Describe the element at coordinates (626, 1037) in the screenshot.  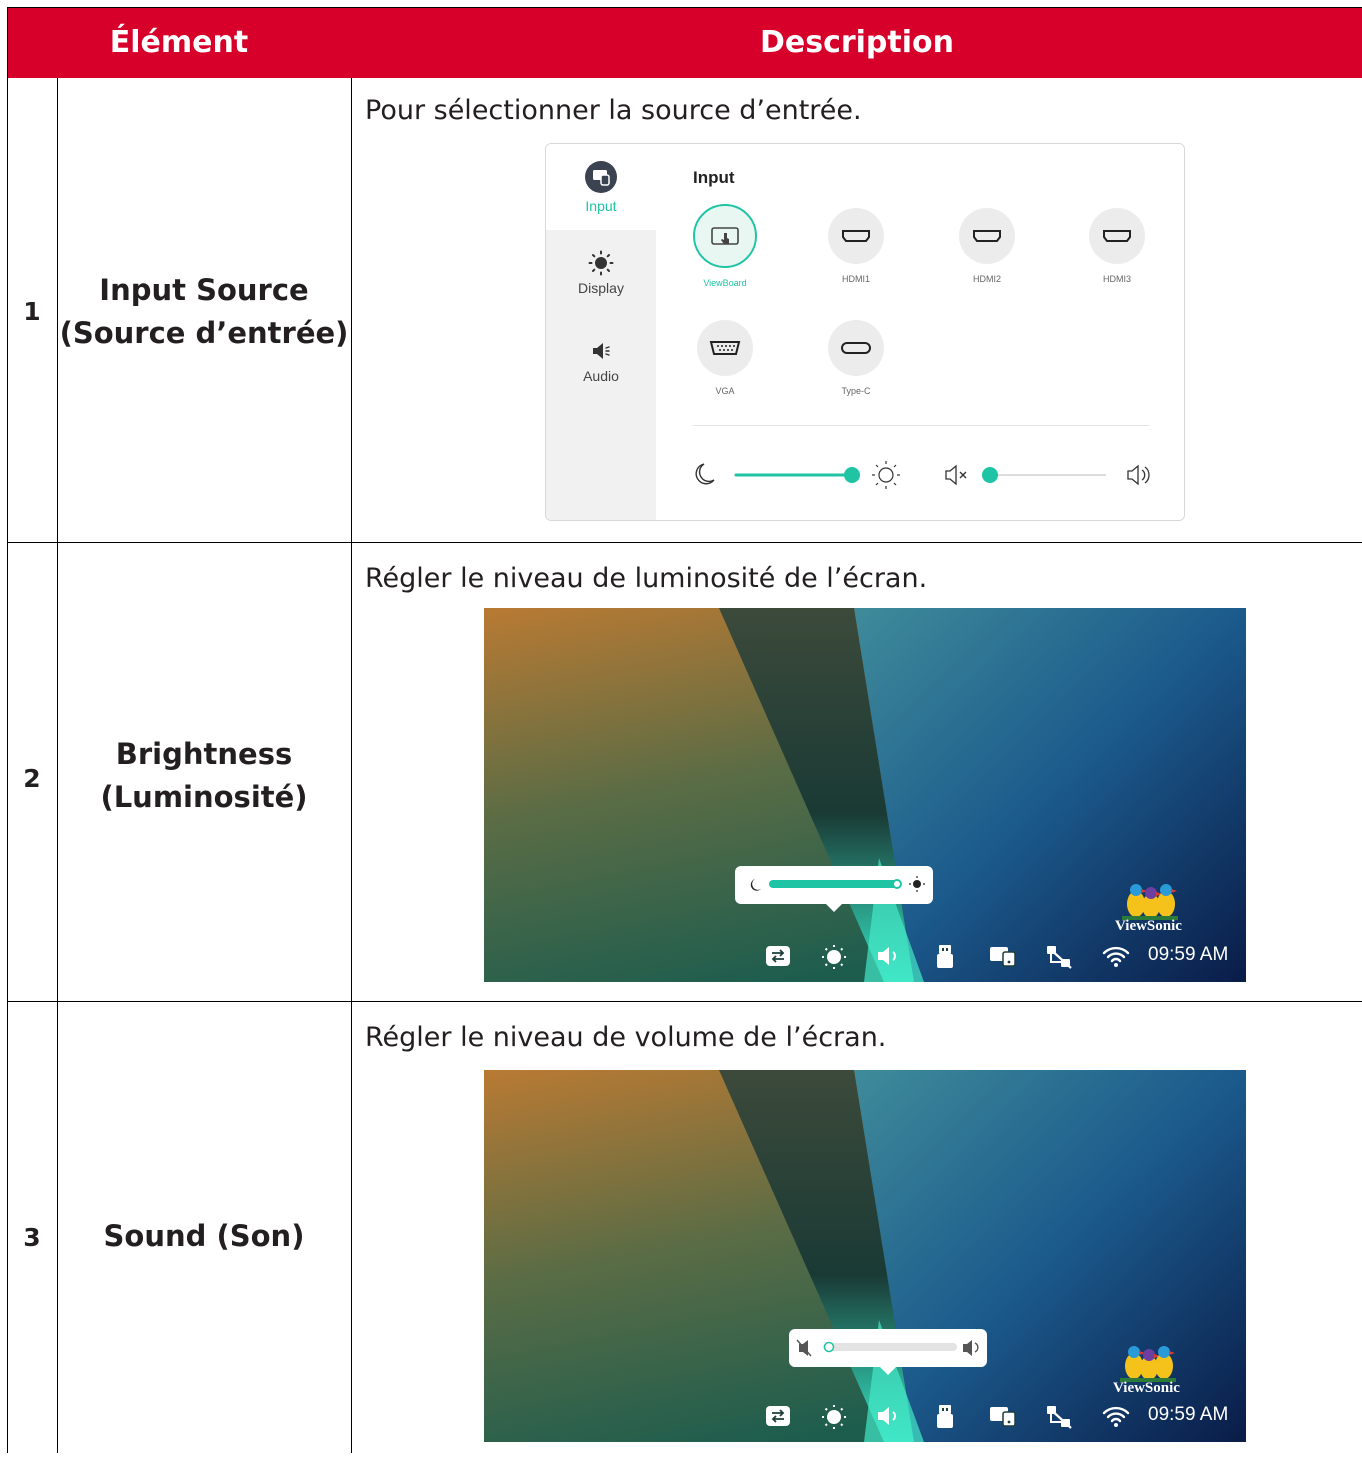
I see `row-description: Régler le niveau de volume de l’écran.` at that location.